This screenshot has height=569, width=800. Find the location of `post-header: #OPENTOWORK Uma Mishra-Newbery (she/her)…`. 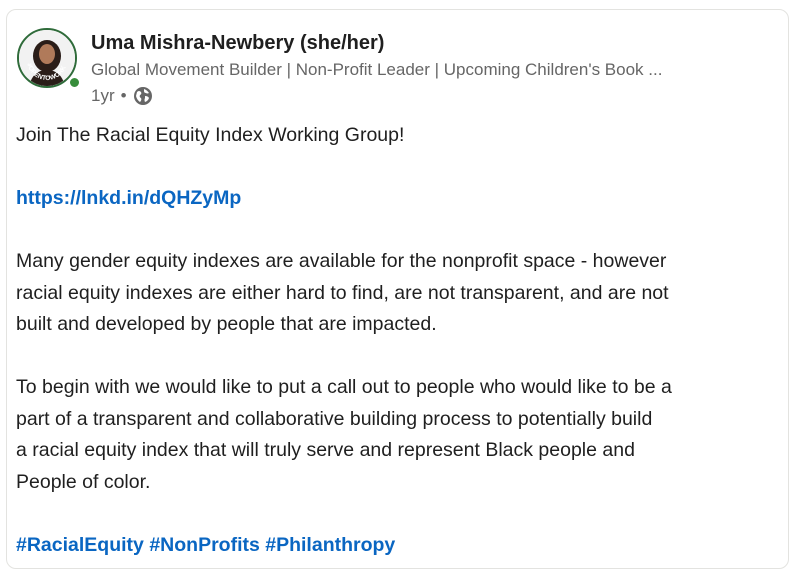

post-header: #OPENTOWORK Uma Mishra-Newbery (she/her)… is located at coordinates (402, 66).